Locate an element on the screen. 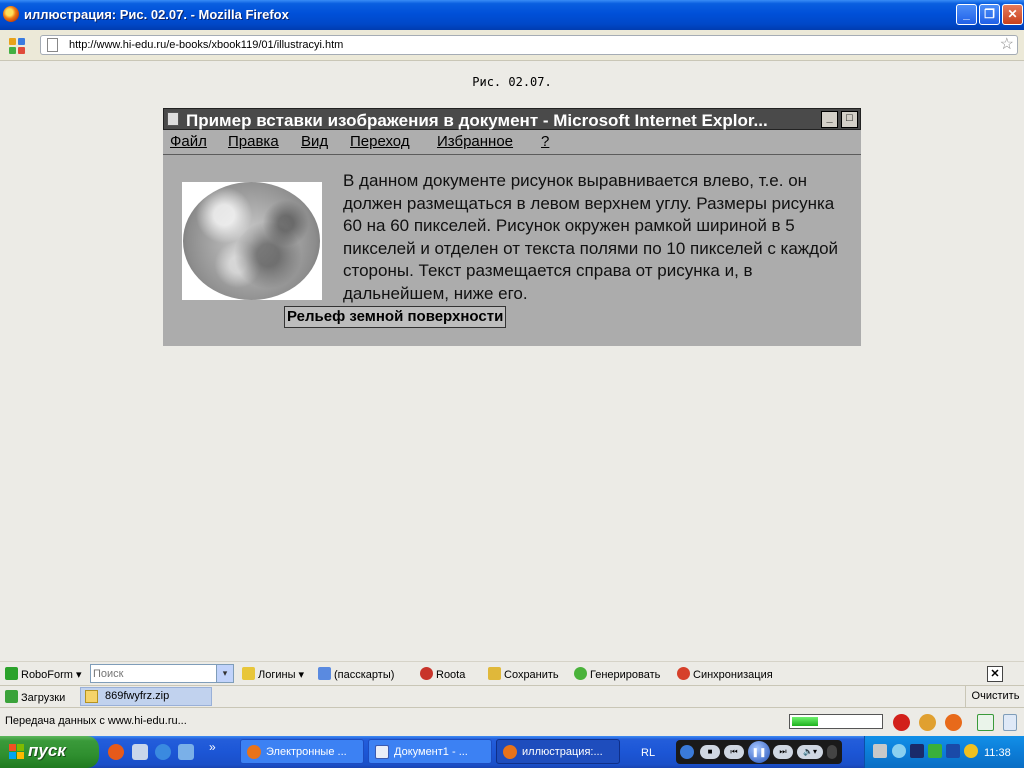  ie-menu-file: Файл is located at coordinates (188, 141).